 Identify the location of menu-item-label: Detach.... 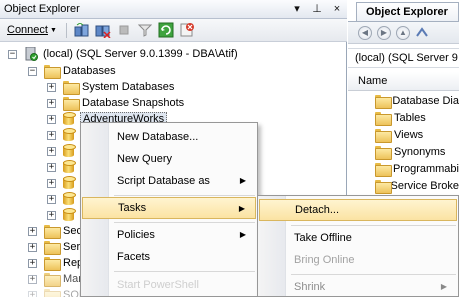
(317, 210).